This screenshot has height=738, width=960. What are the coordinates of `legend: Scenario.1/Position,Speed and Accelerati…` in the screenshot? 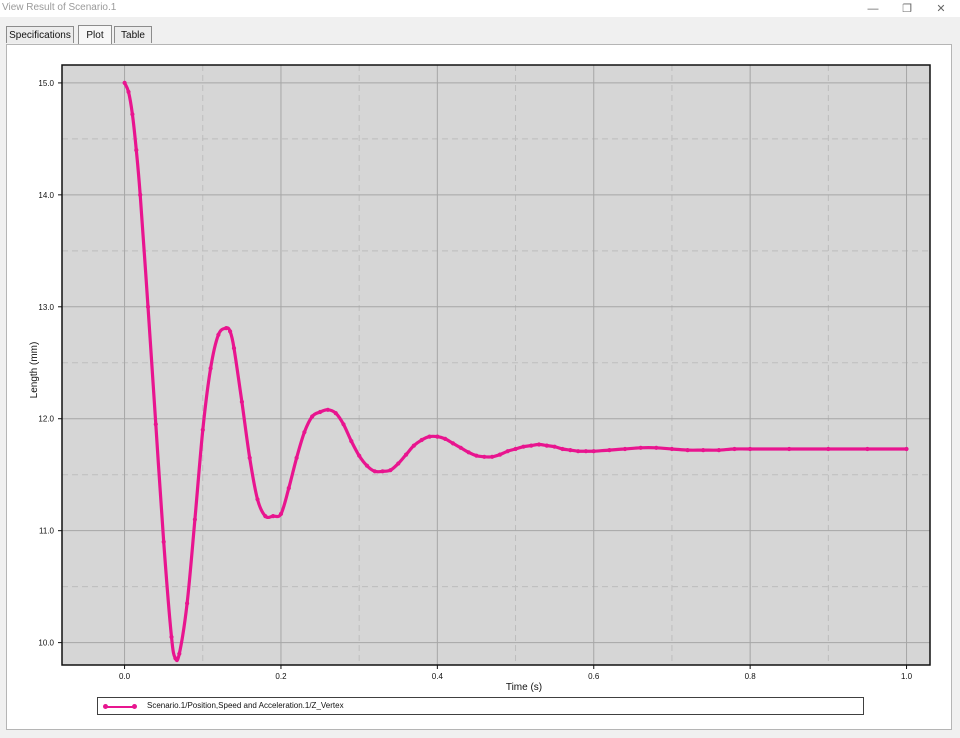 It's located at (480, 706).